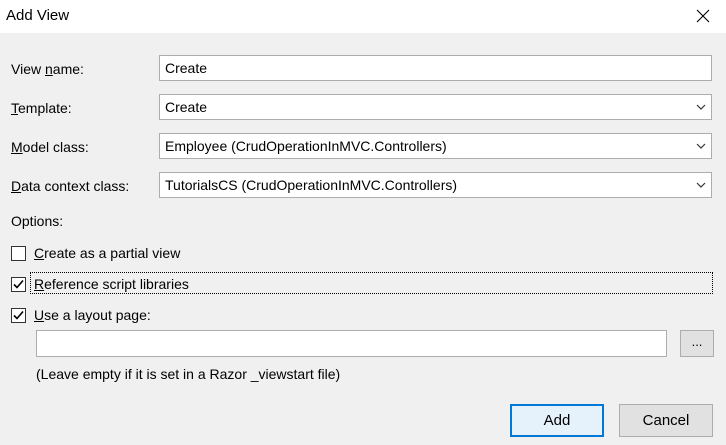 The height and width of the screenshot is (445, 726). What do you see at coordinates (351, 343) in the screenshot?
I see `layout-page-path-input` at bounding box center [351, 343].